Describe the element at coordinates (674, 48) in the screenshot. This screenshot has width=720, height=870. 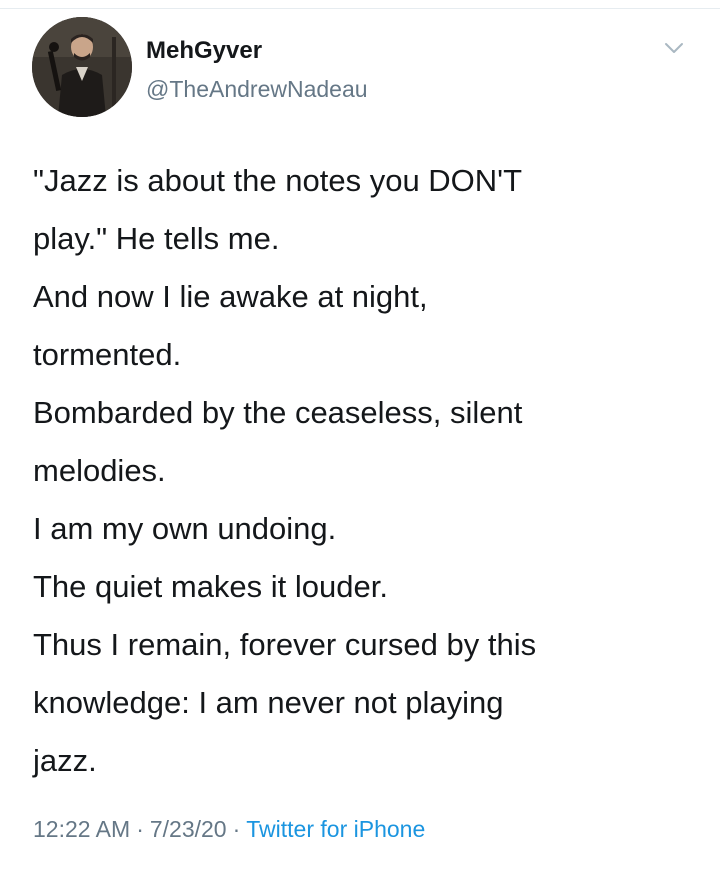
I see `chevron-down-icon` at that location.